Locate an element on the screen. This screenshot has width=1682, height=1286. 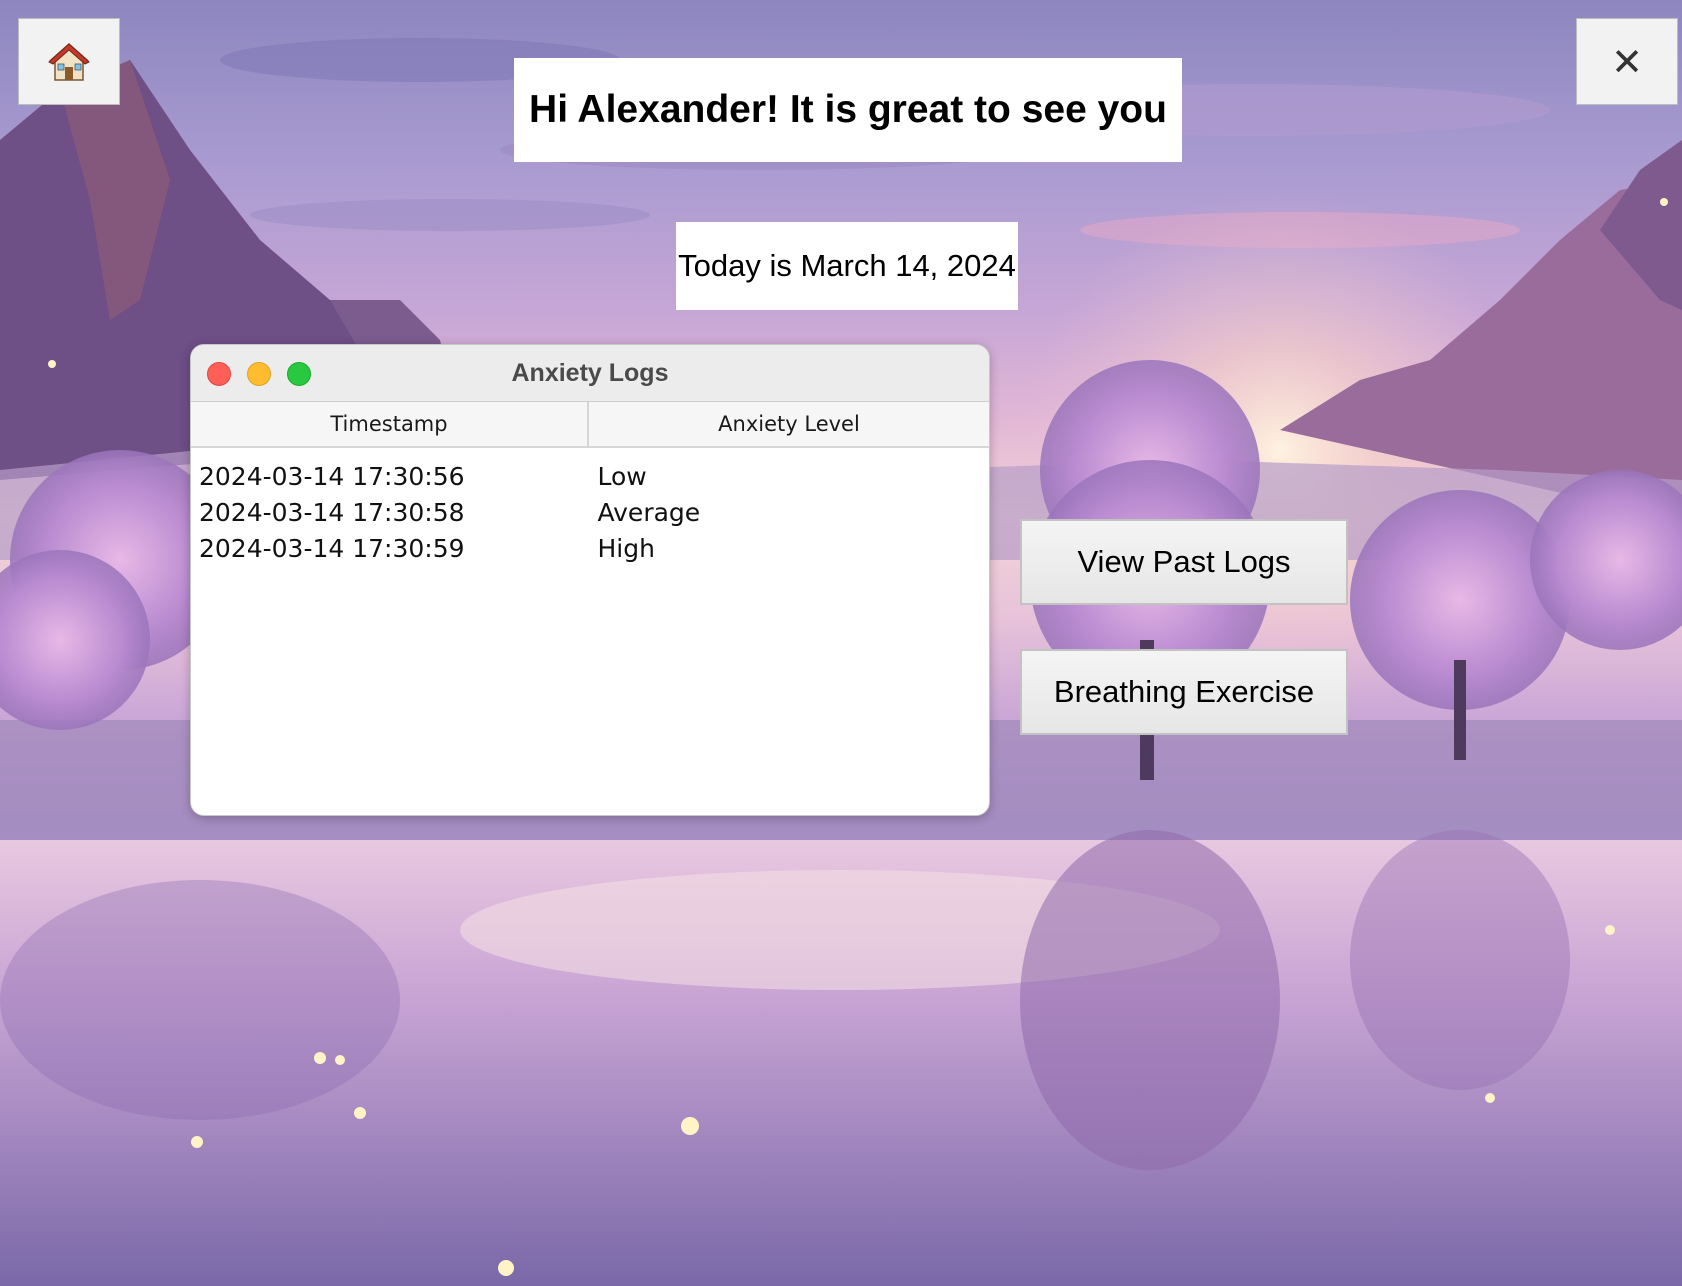
column-header-timestamp: Timestamp is located at coordinates (390, 424).